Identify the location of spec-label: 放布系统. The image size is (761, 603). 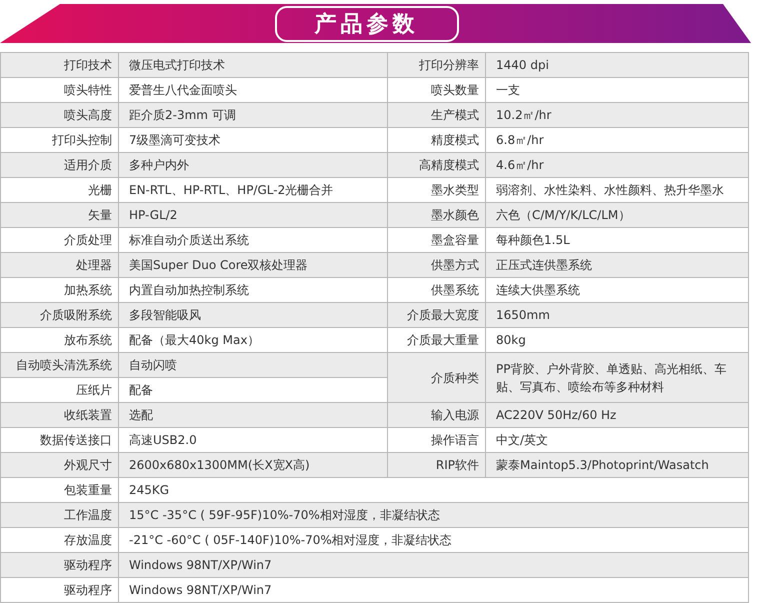
(59, 340).